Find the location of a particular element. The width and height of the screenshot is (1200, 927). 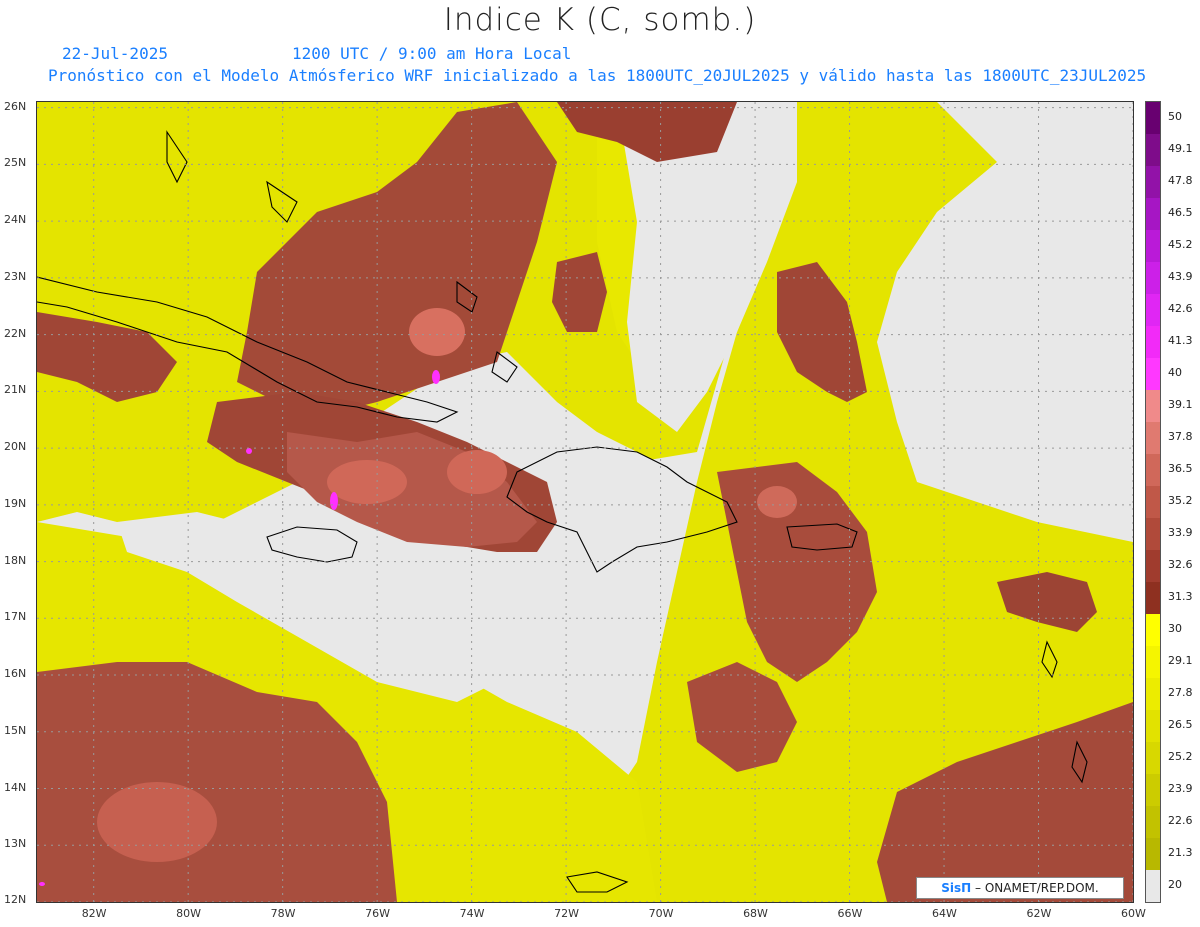

logo-brand: SisΠ is located at coordinates (956, 888).